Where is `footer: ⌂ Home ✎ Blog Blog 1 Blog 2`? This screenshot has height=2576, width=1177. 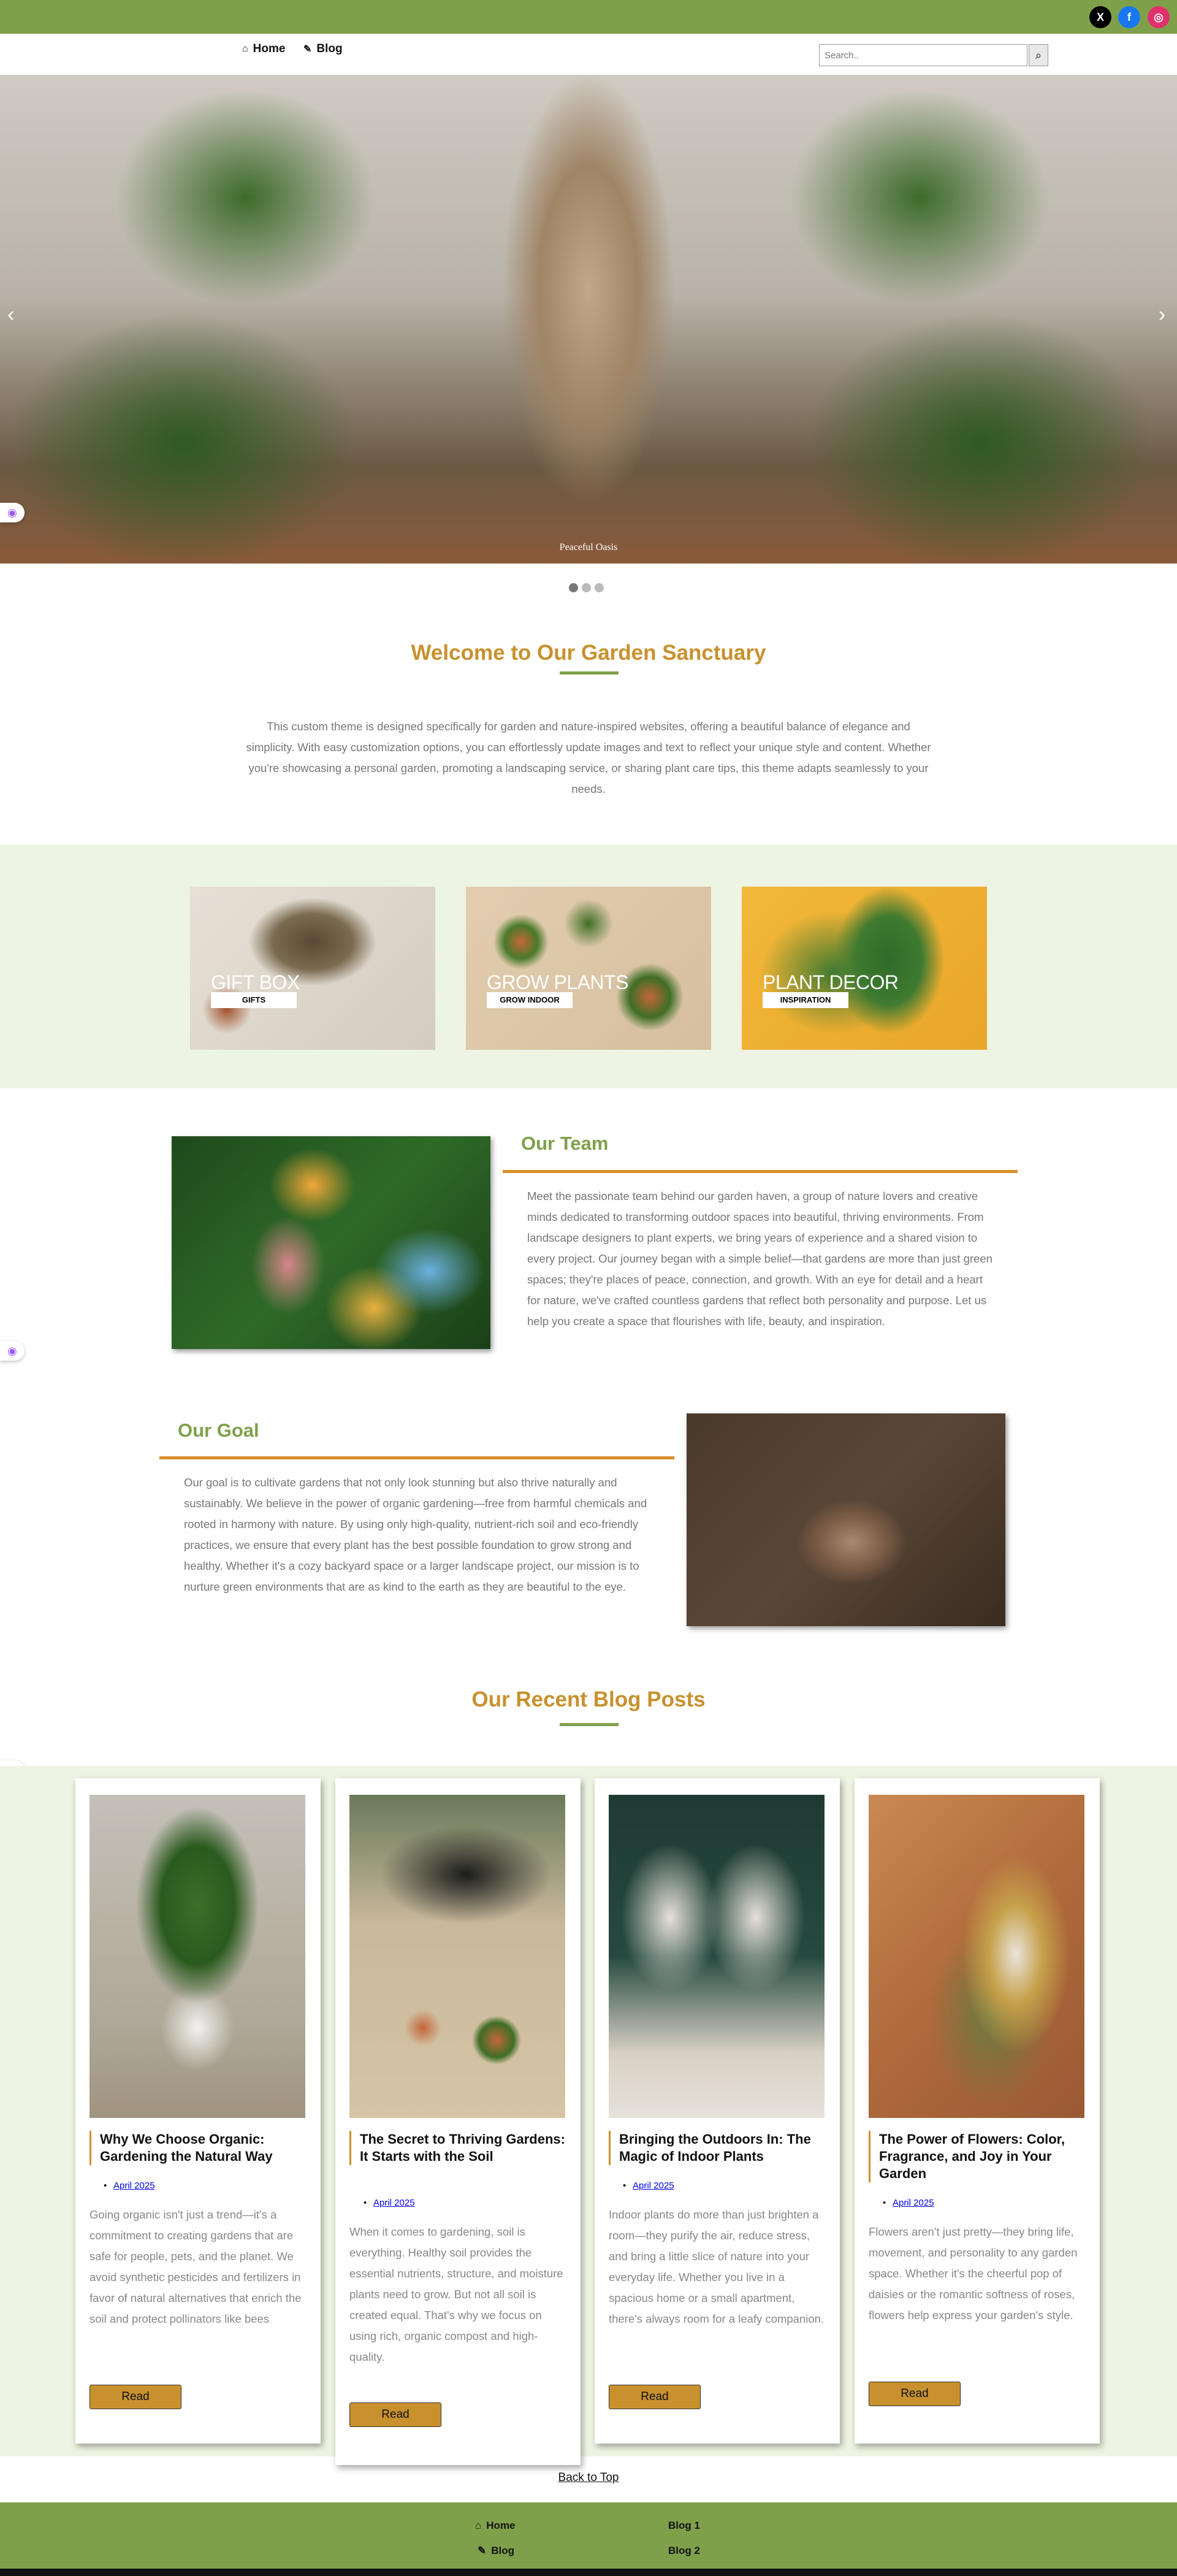
footer: ⌂ Home ✎ Blog Blog 1 Blog 2 is located at coordinates (588, 2535).